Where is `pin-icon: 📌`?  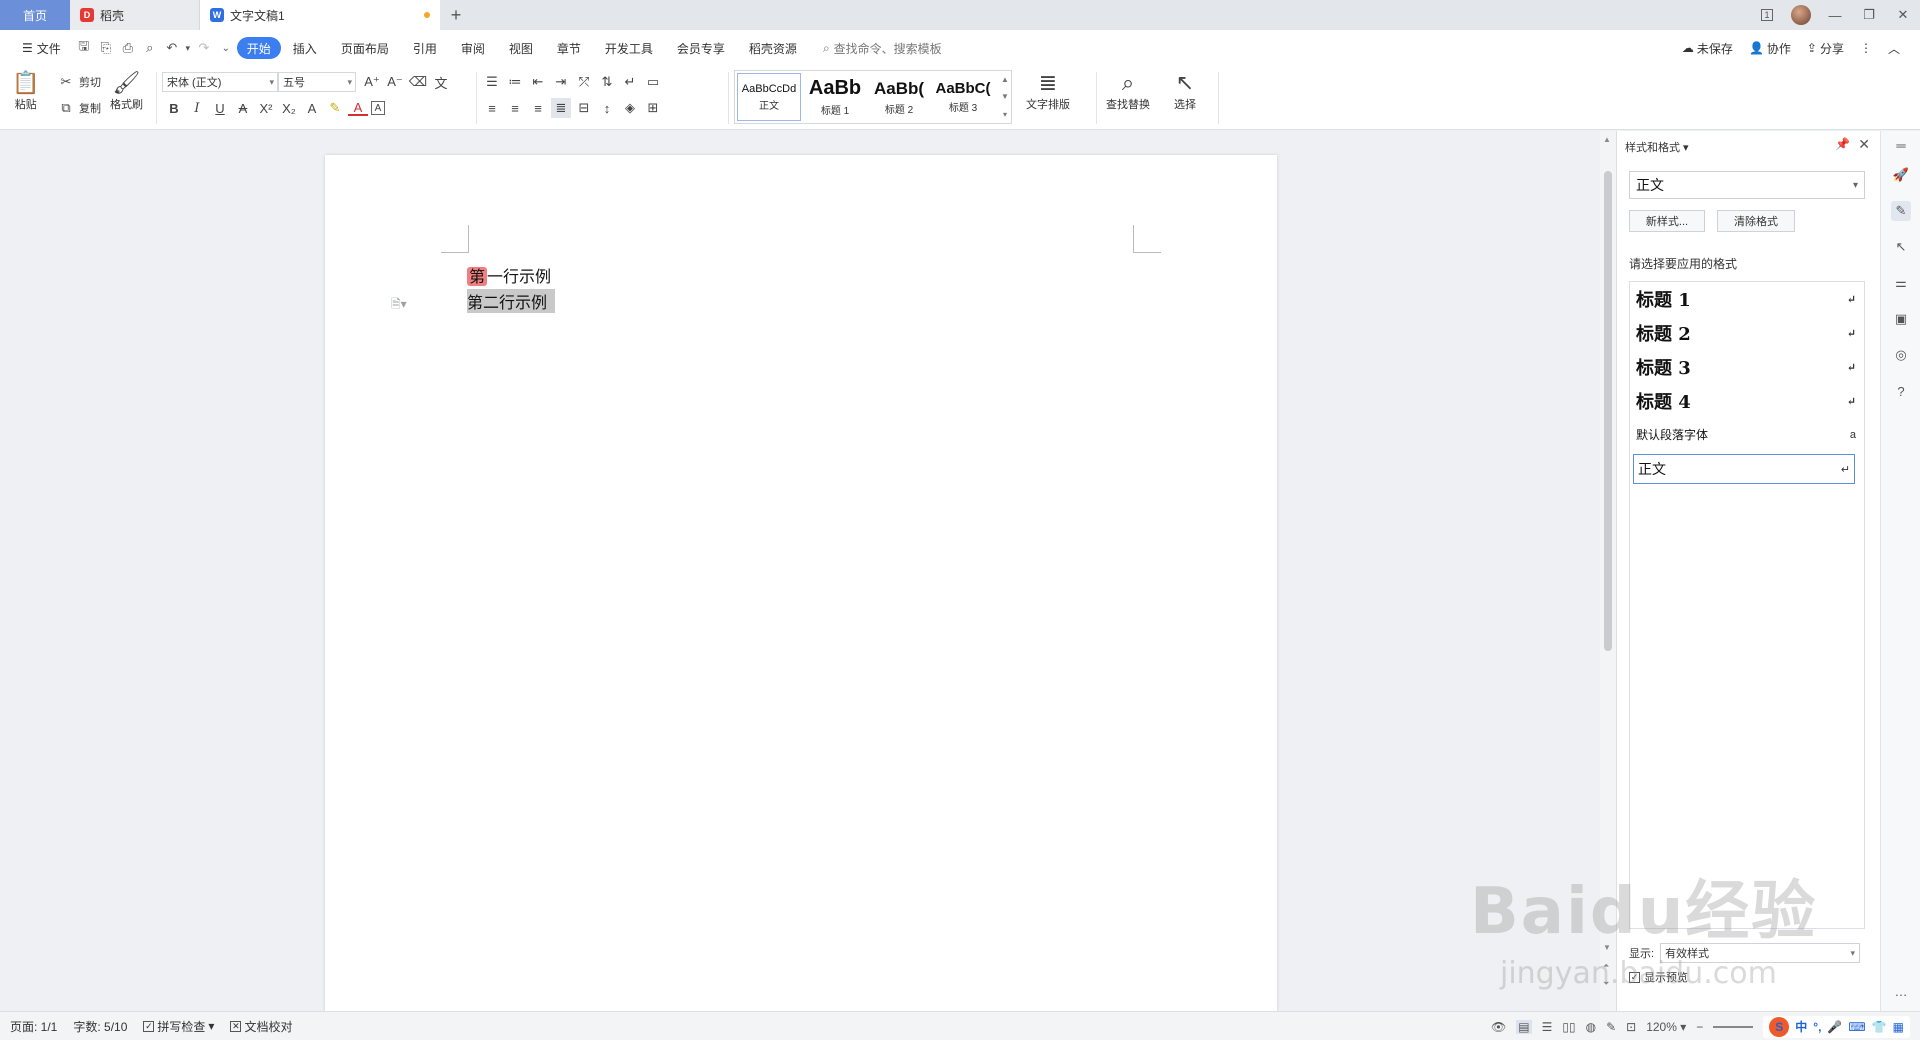
pin-icon: 📌 is located at coordinates (1842, 144).